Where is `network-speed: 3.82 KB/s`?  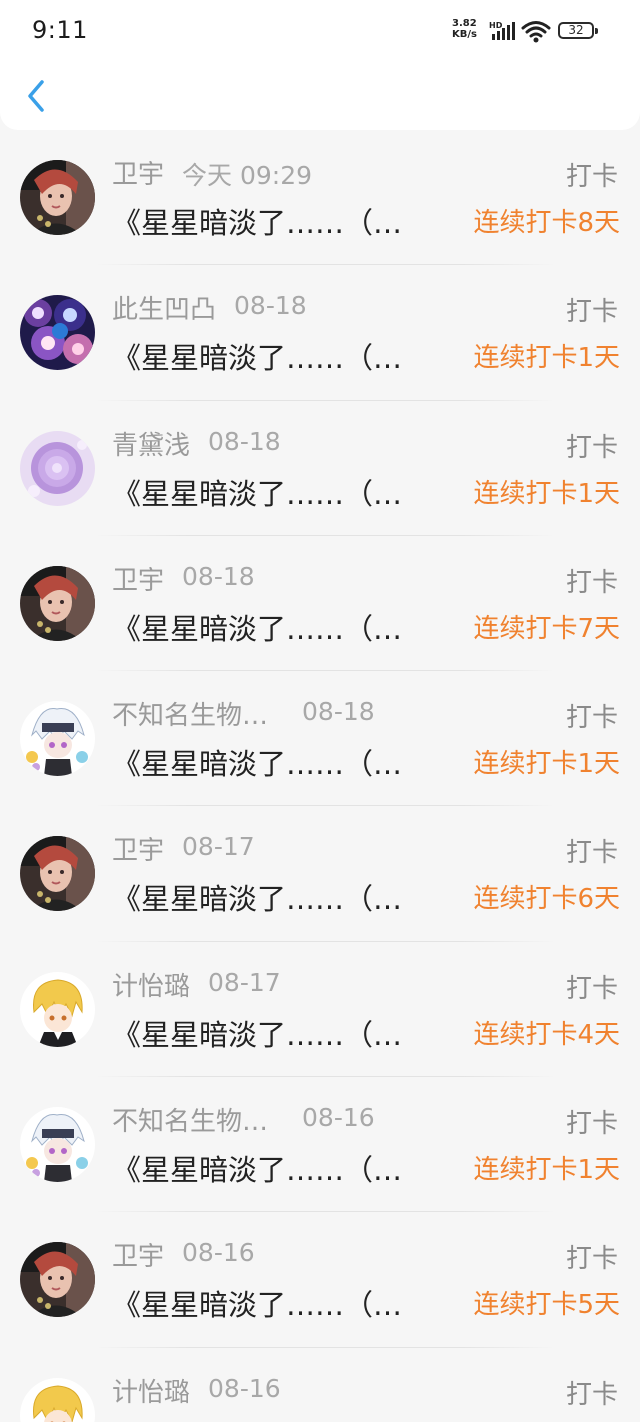 network-speed: 3.82 KB/s is located at coordinates (469, 29).